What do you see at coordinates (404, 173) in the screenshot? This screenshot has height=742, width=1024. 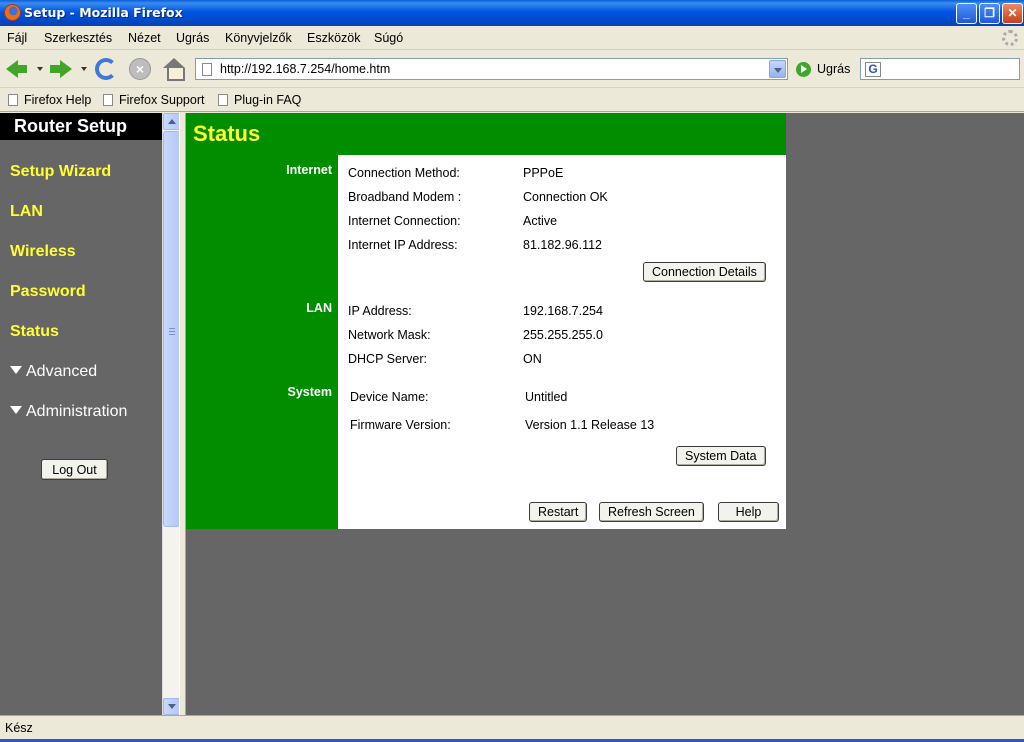 I see `field-label: Connection Method:` at bounding box center [404, 173].